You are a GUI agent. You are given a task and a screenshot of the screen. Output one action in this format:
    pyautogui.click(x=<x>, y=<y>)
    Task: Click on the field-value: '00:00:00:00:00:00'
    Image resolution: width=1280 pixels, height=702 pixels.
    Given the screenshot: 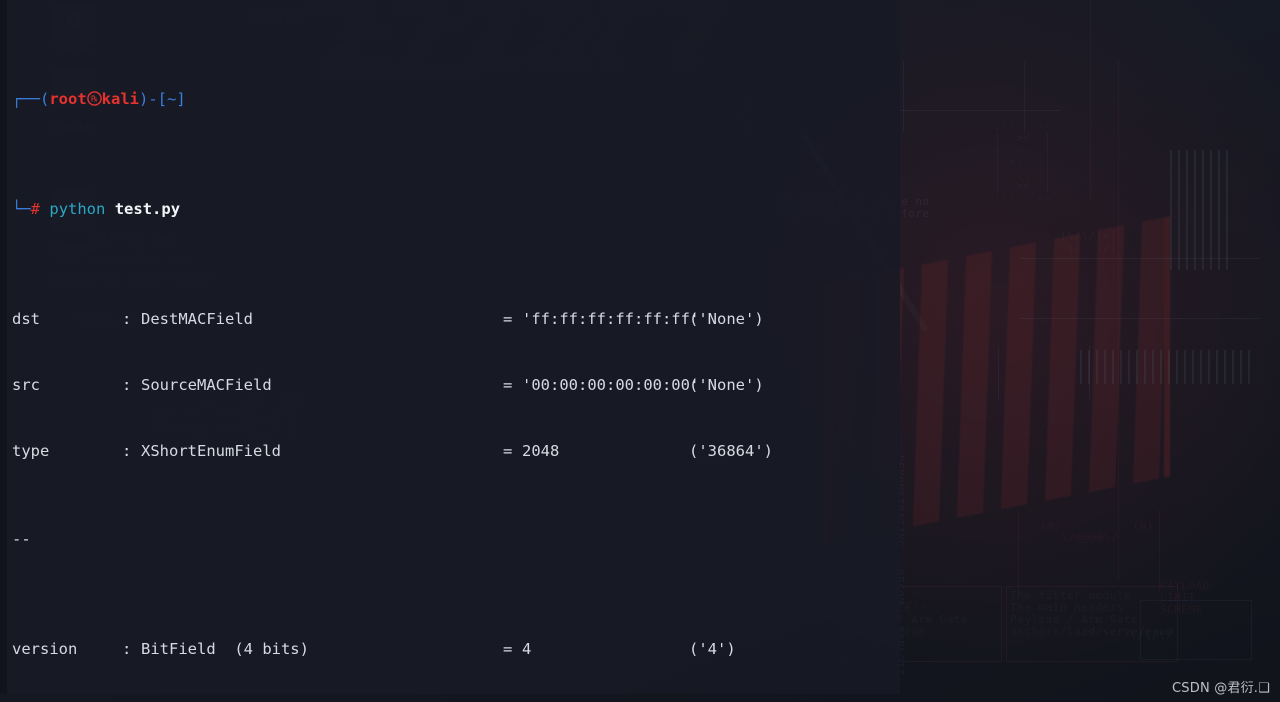 What is the action you would take?
    pyautogui.click(x=611, y=385)
    